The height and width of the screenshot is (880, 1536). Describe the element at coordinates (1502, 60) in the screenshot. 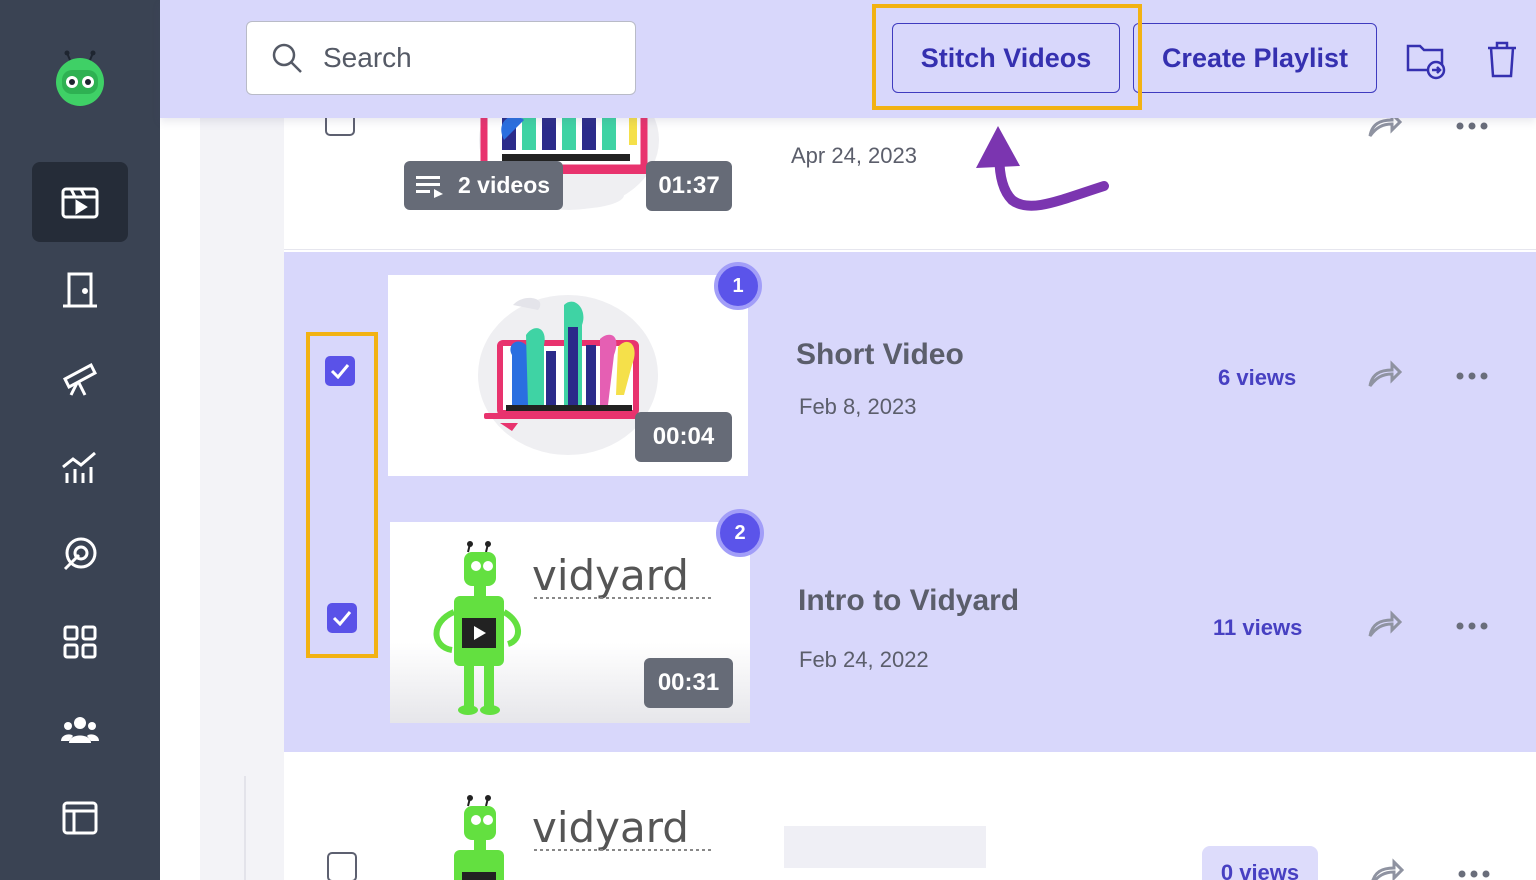

I see `trash-icon` at that location.